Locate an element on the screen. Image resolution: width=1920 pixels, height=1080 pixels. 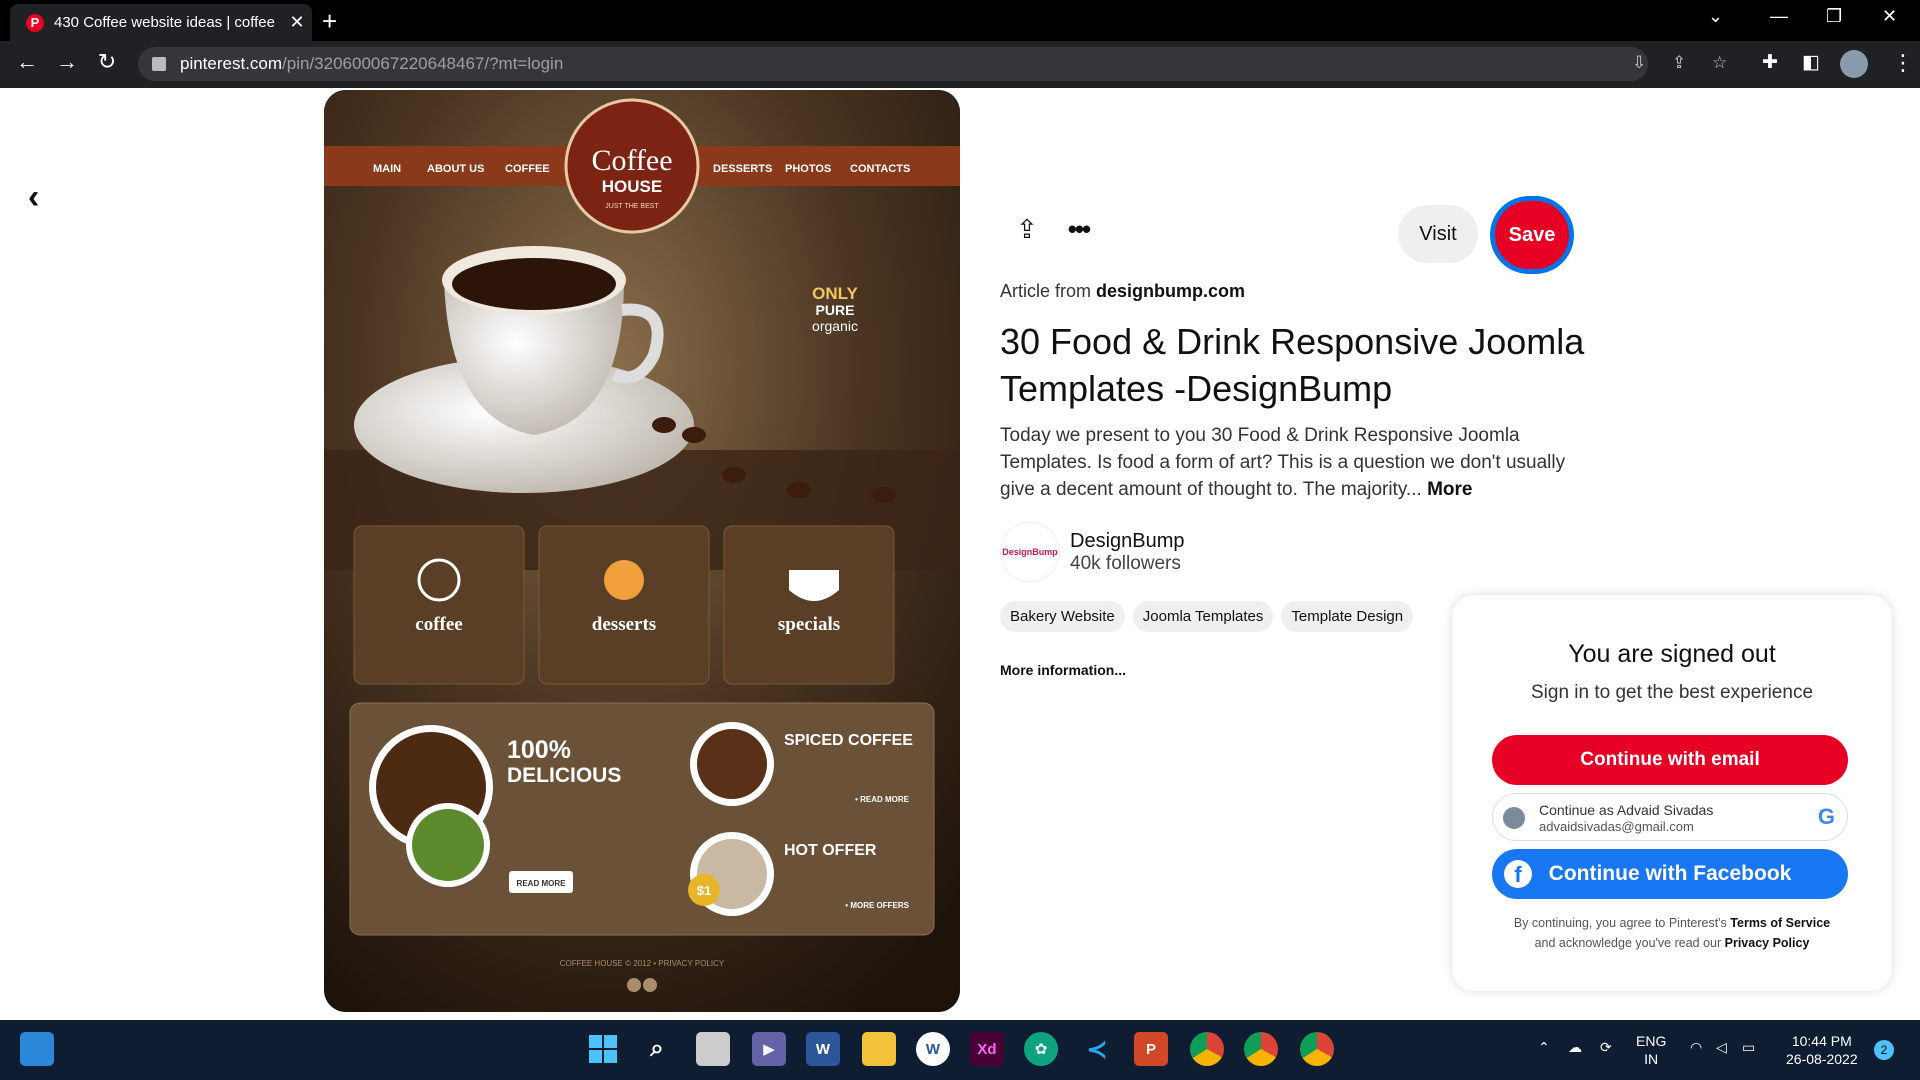
image-pure: PURE is located at coordinates (835, 310).